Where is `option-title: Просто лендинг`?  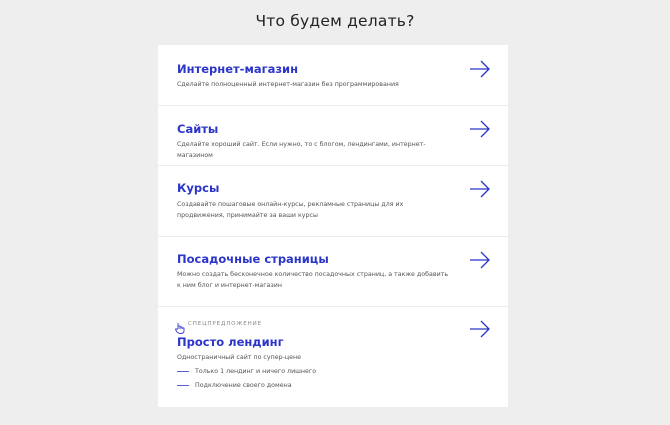
option-title: Просто лендинг is located at coordinates (230, 342).